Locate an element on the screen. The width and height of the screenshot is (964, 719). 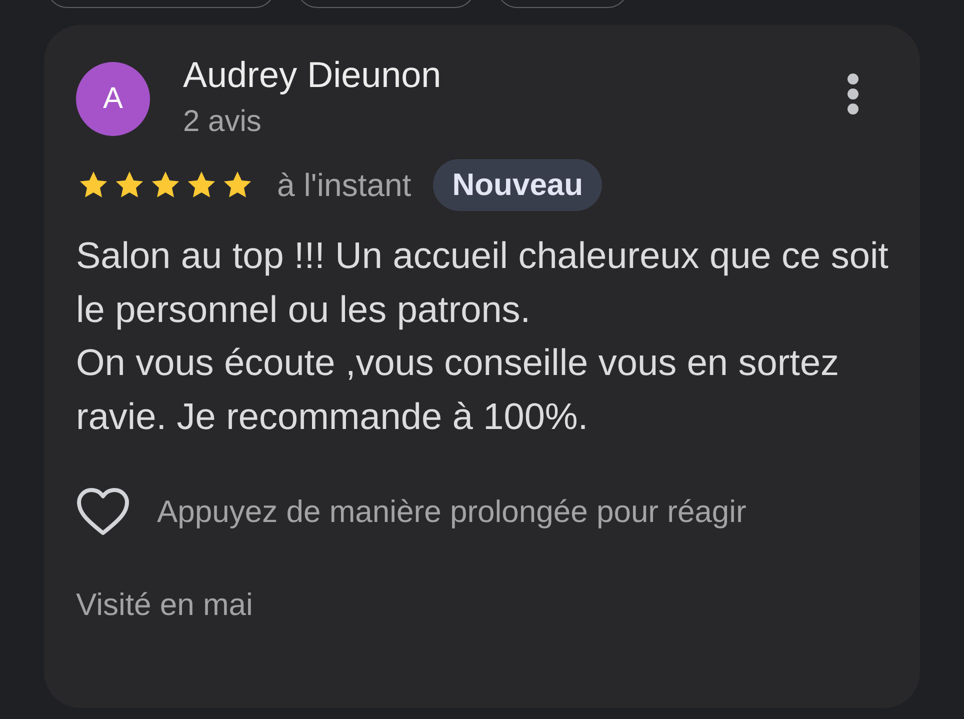
review-count: 2 avis is located at coordinates (222, 122).